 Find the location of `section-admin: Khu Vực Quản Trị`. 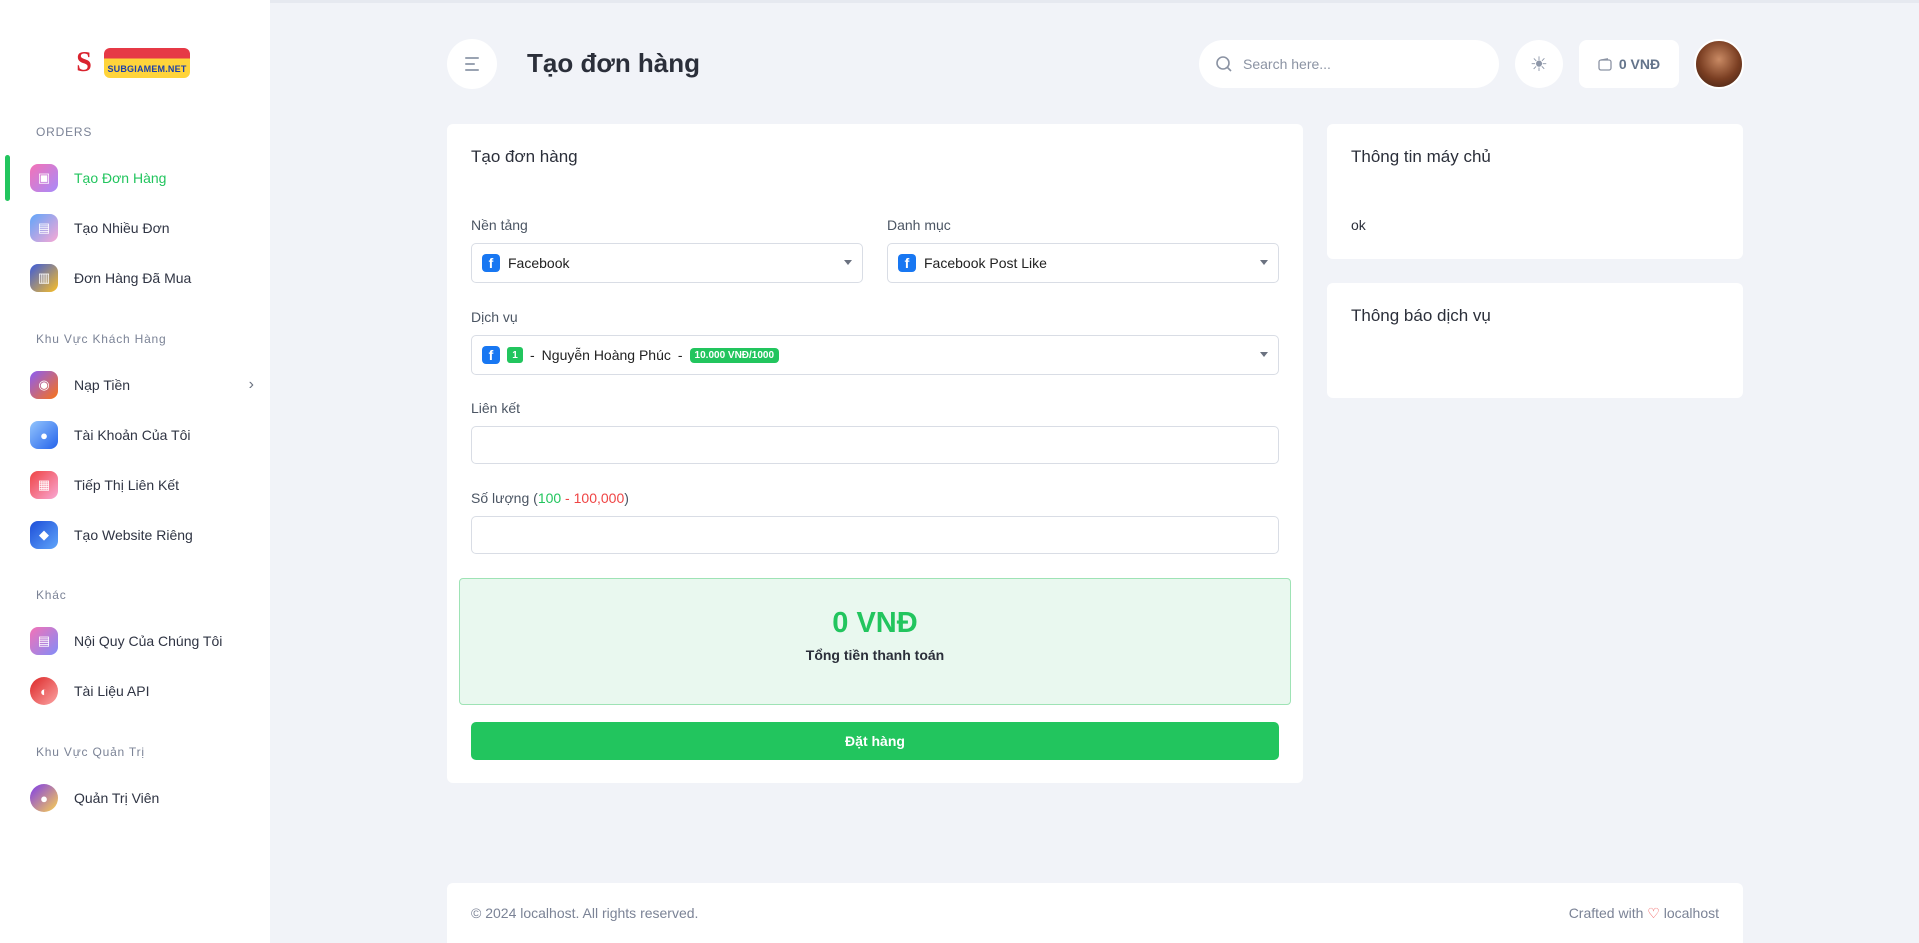

section-admin: Khu Vực Quản Trị is located at coordinates (90, 752).